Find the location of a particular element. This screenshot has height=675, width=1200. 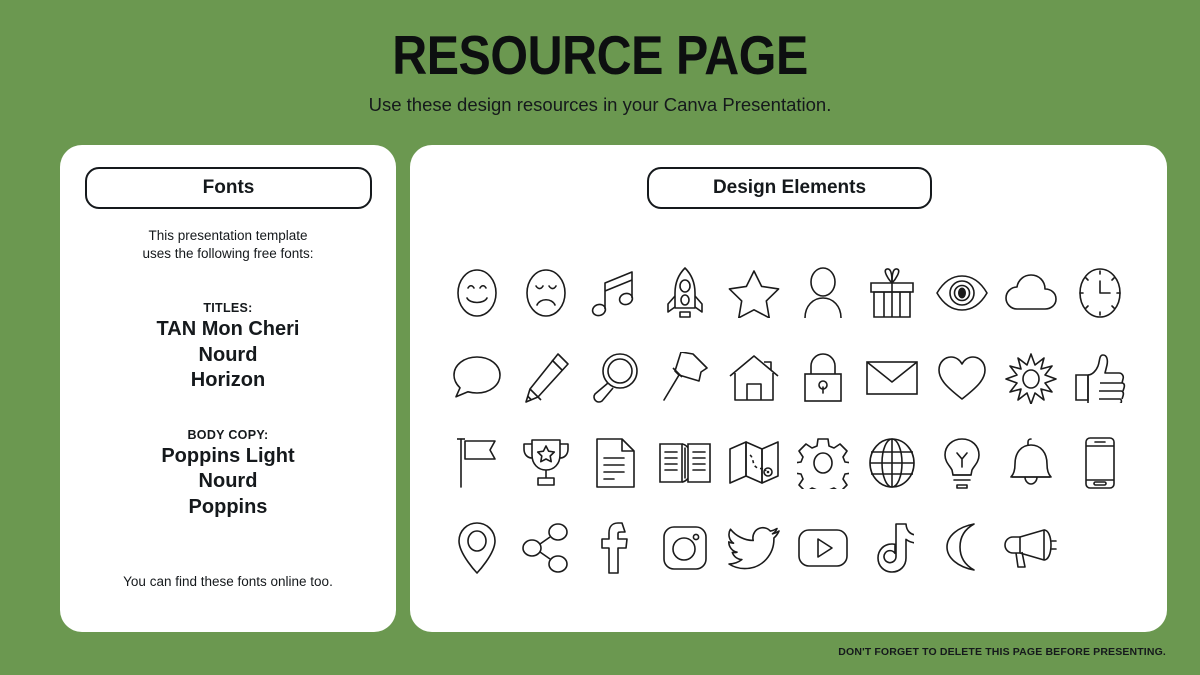

titles-label: TITLES: is located at coordinates (228, 308).